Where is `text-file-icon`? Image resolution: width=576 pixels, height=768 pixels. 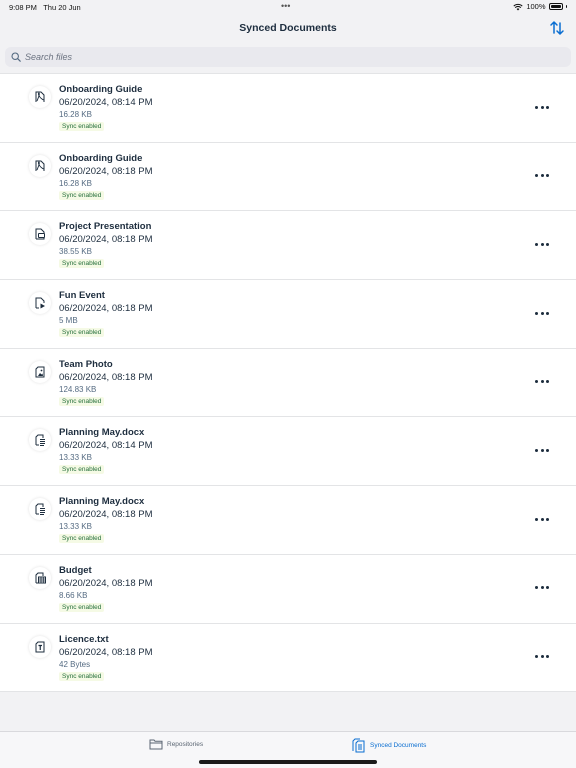
text-file-icon is located at coordinates (40, 646).